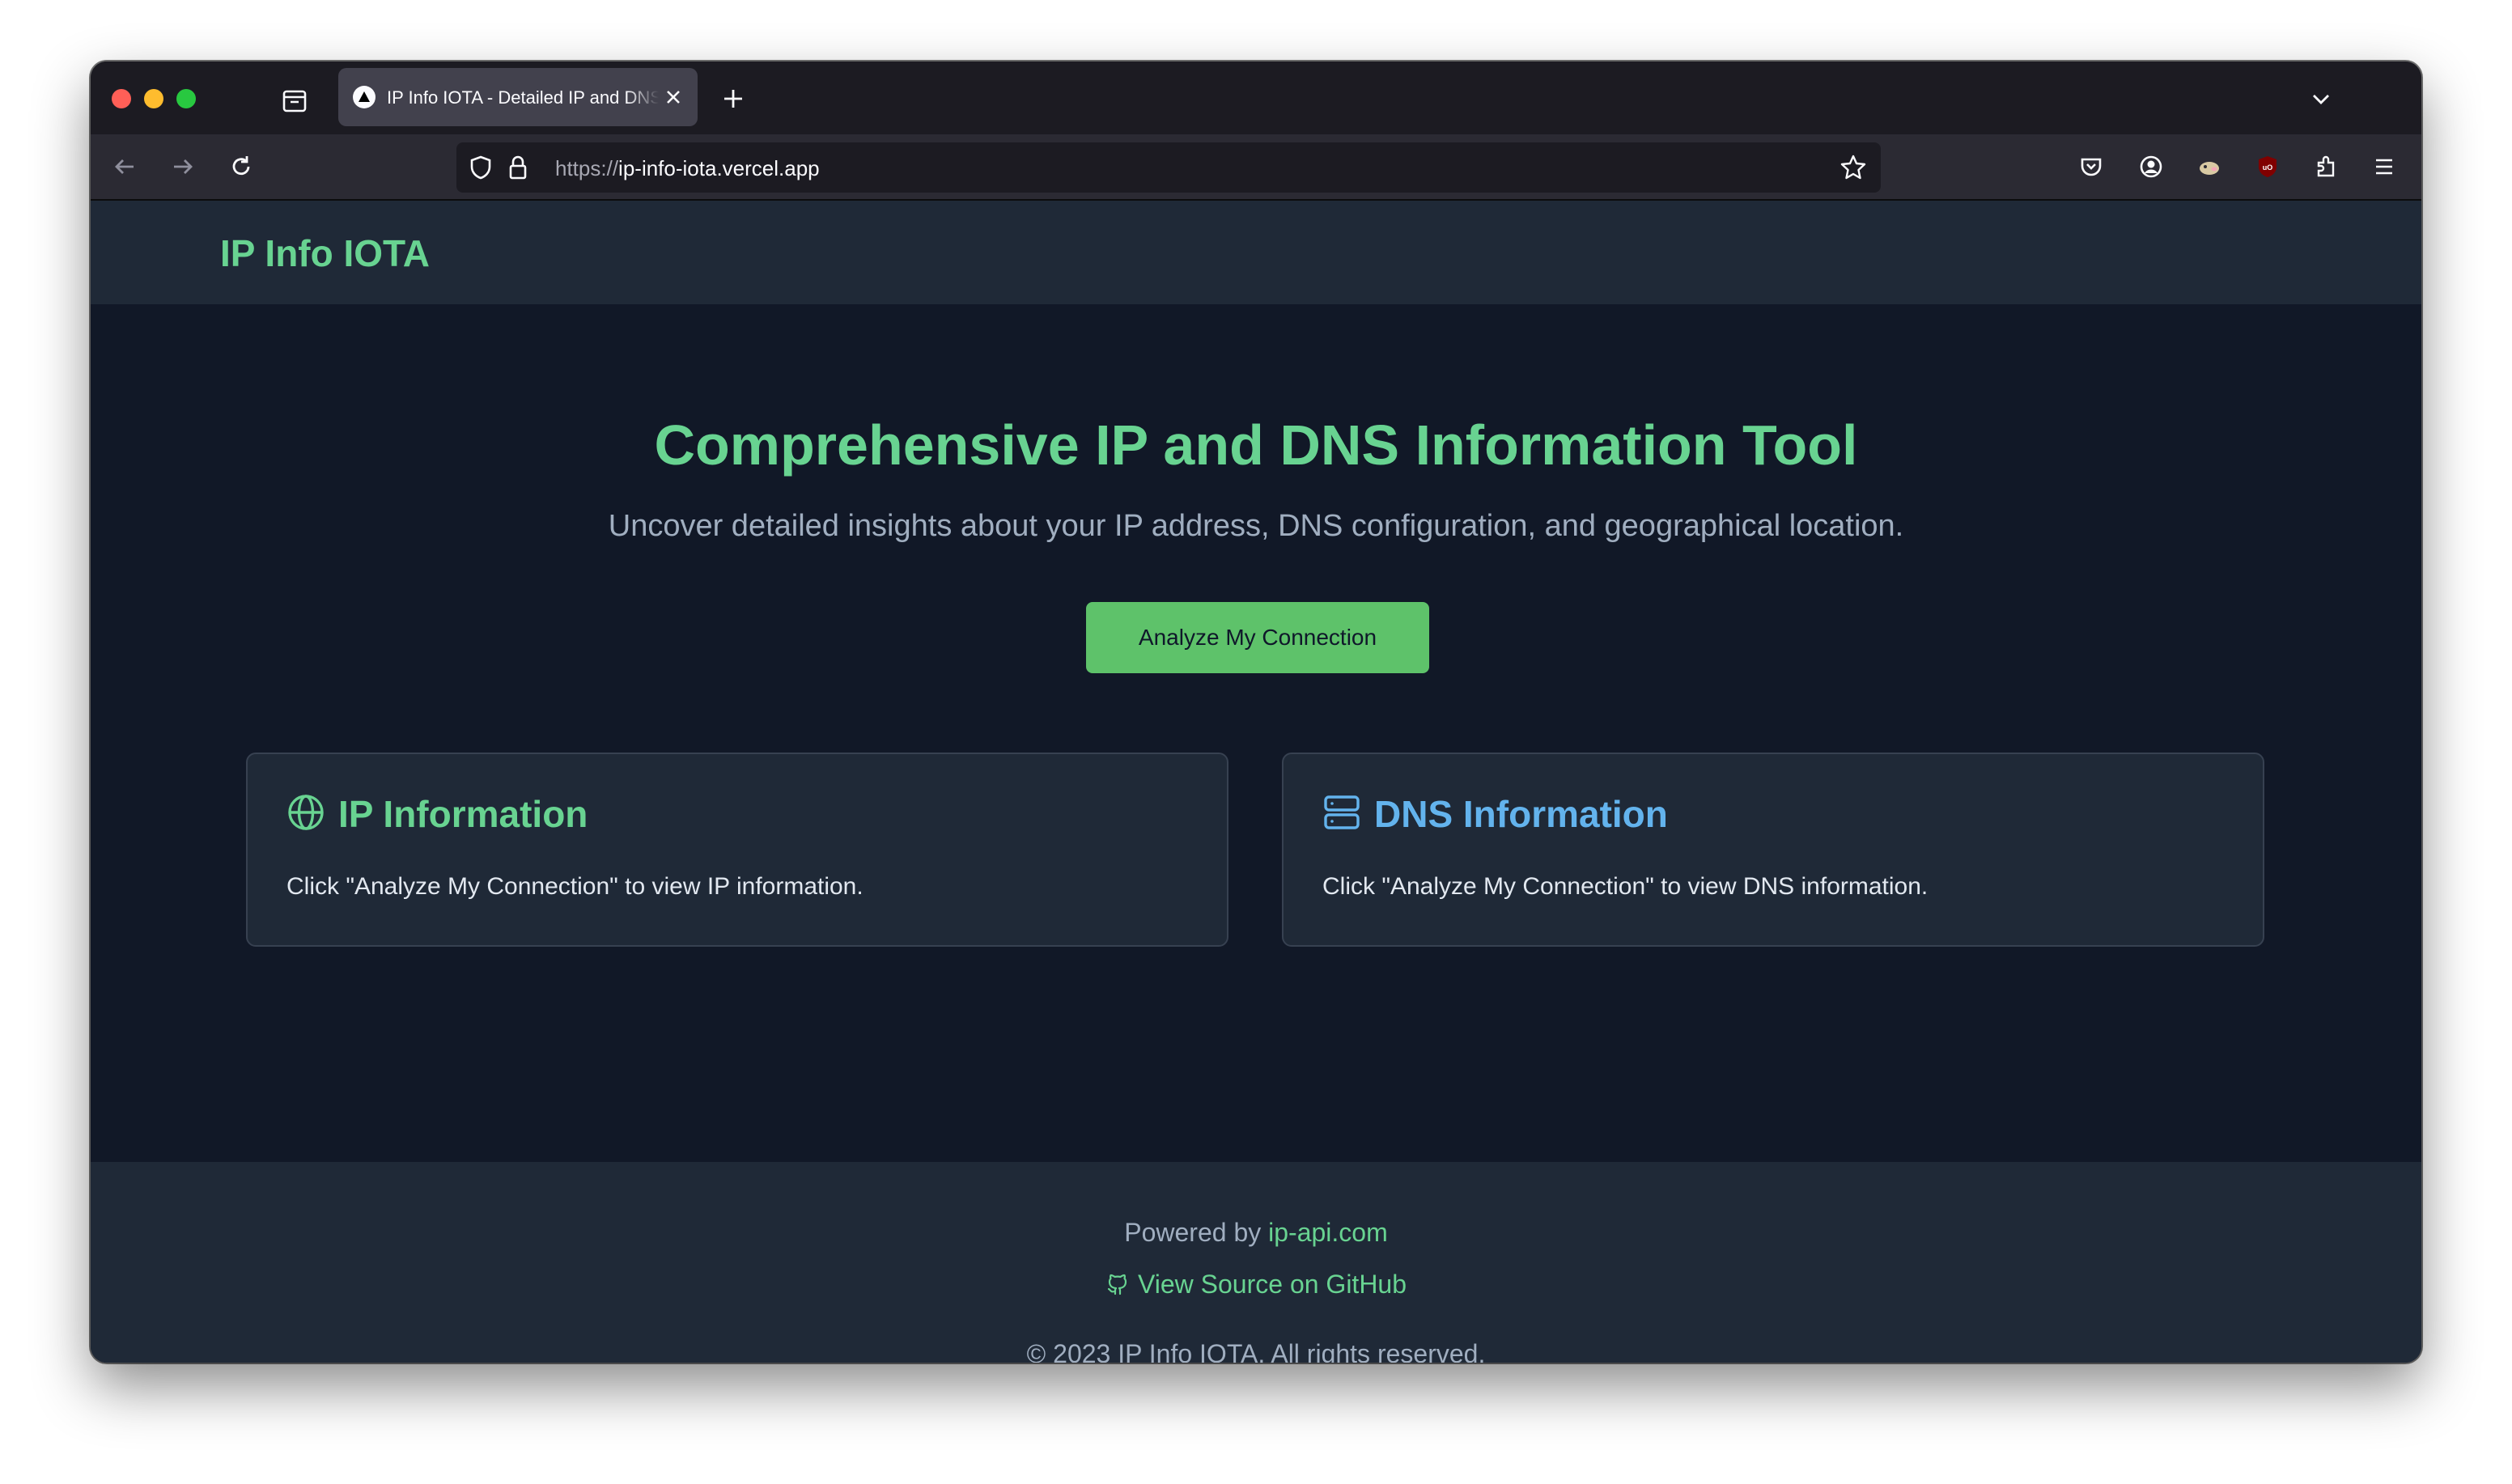 This screenshot has height=1484, width=2512. What do you see at coordinates (241, 167) in the screenshot?
I see `reload-icon` at bounding box center [241, 167].